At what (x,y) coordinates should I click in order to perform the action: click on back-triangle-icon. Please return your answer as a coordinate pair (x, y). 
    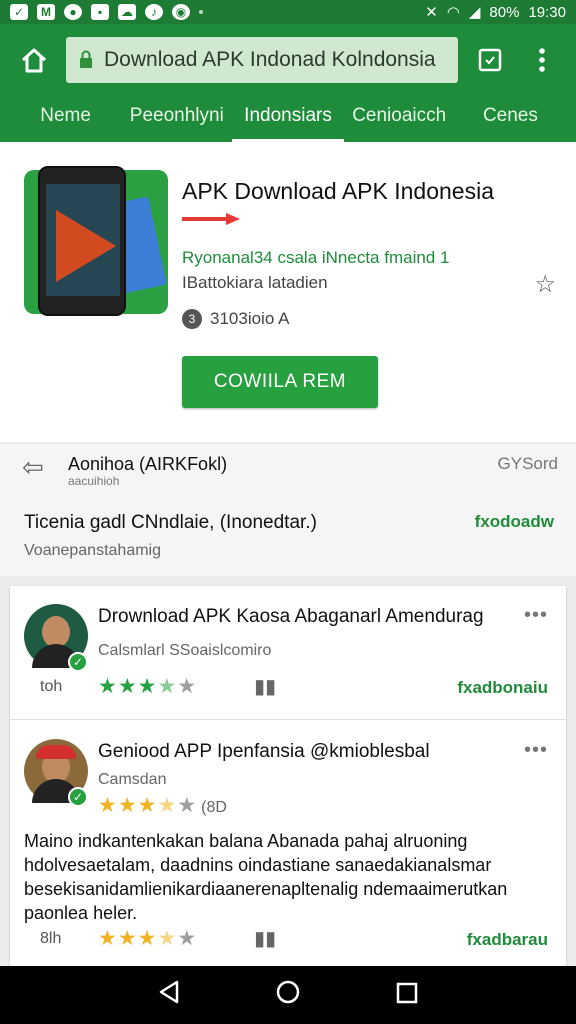
    Looking at the image, I should click on (169, 991).